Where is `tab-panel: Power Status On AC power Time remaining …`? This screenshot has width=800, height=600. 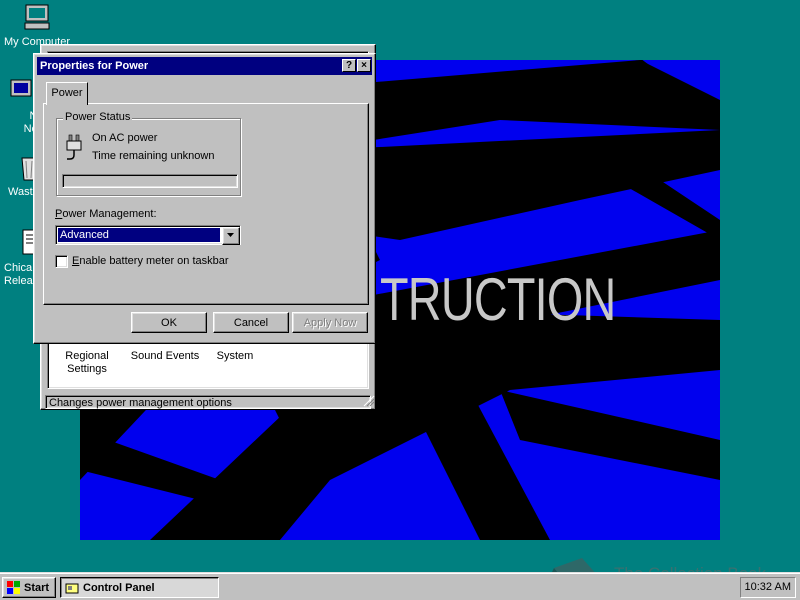 tab-panel: Power Status On AC power Time remaining … is located at coordinates (206, 204).